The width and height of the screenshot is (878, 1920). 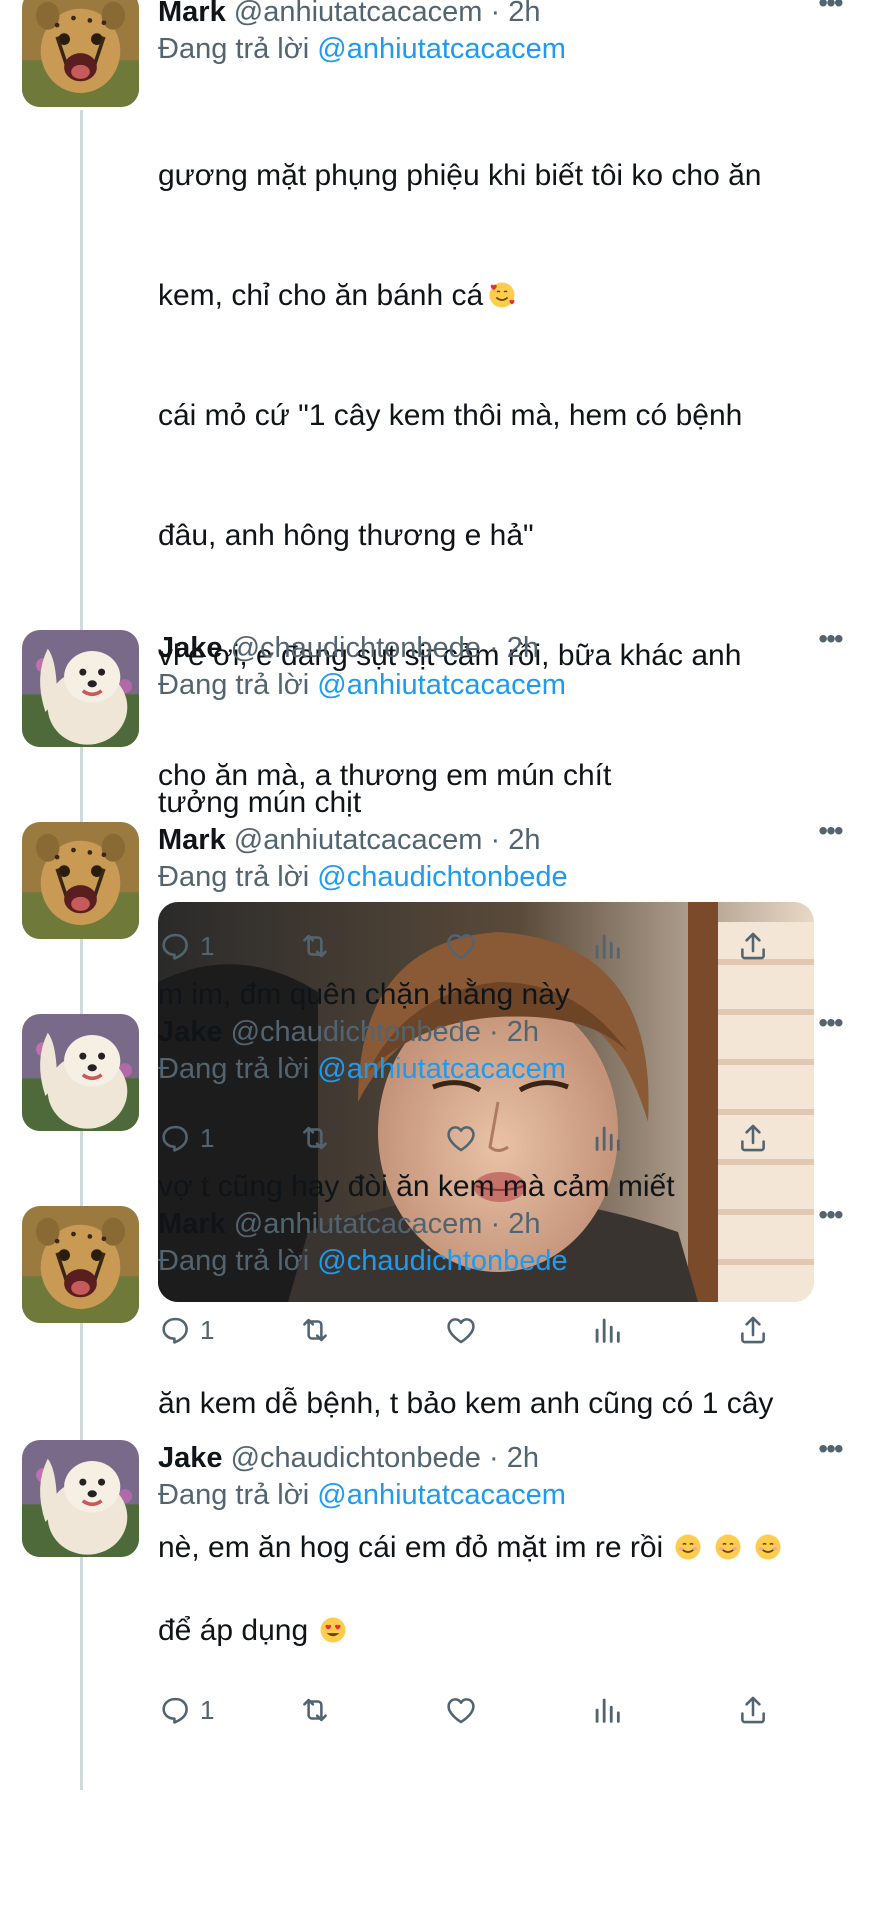 I want to click on tweet-text: để áp dụng, so click(x=503, y=1631).